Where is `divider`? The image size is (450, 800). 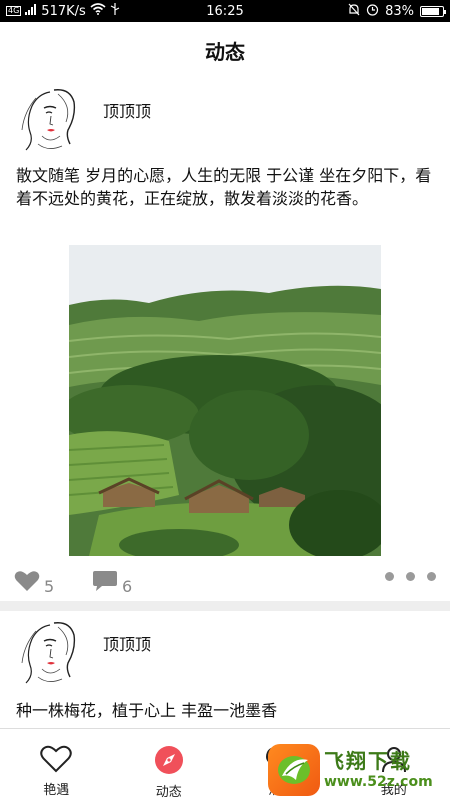
divider is located at coordinates (225, 606).